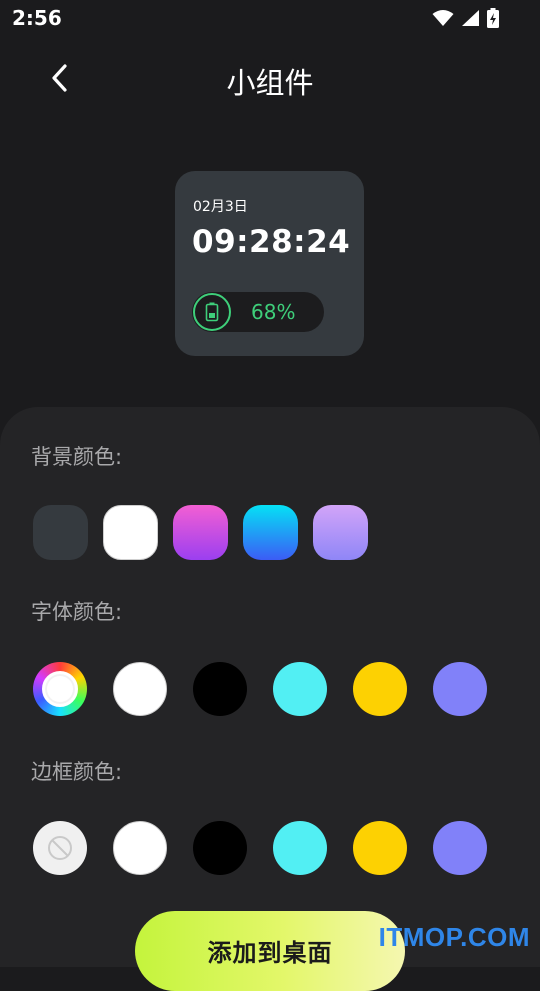 This screenshot has height=991, width=540. Describe the element at coordinates (270, 83) in the screenshot. I see `page-title: 小组件` at that location.